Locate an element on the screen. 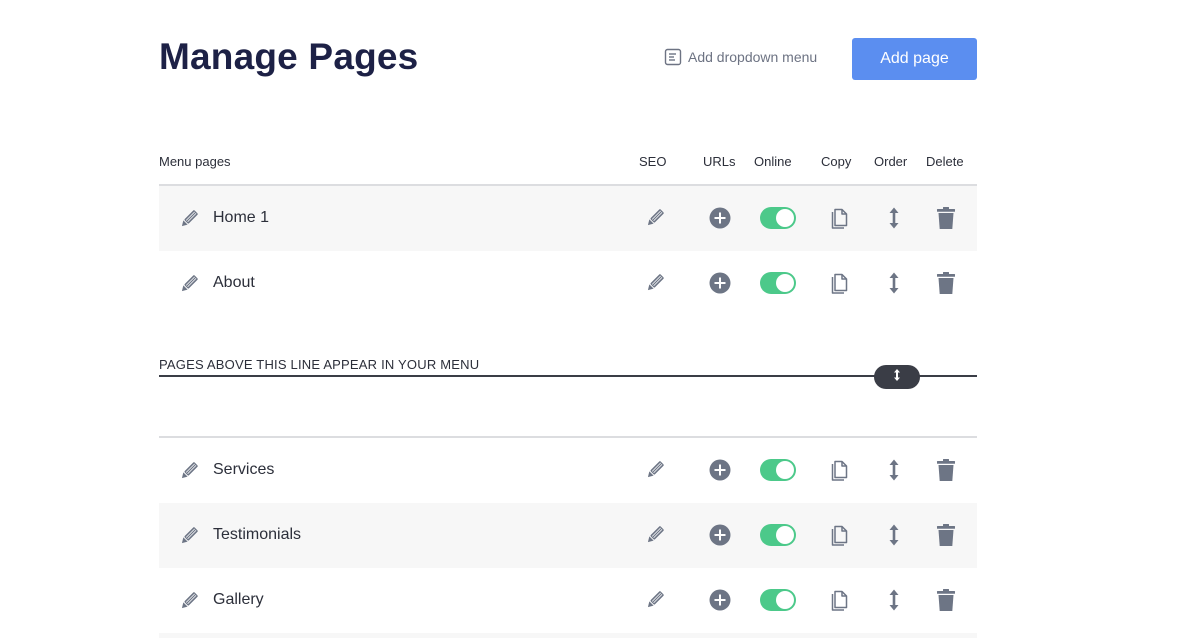 This screenshot has height=638, width=1202. page-row: About is located at coordinates (568, 283).